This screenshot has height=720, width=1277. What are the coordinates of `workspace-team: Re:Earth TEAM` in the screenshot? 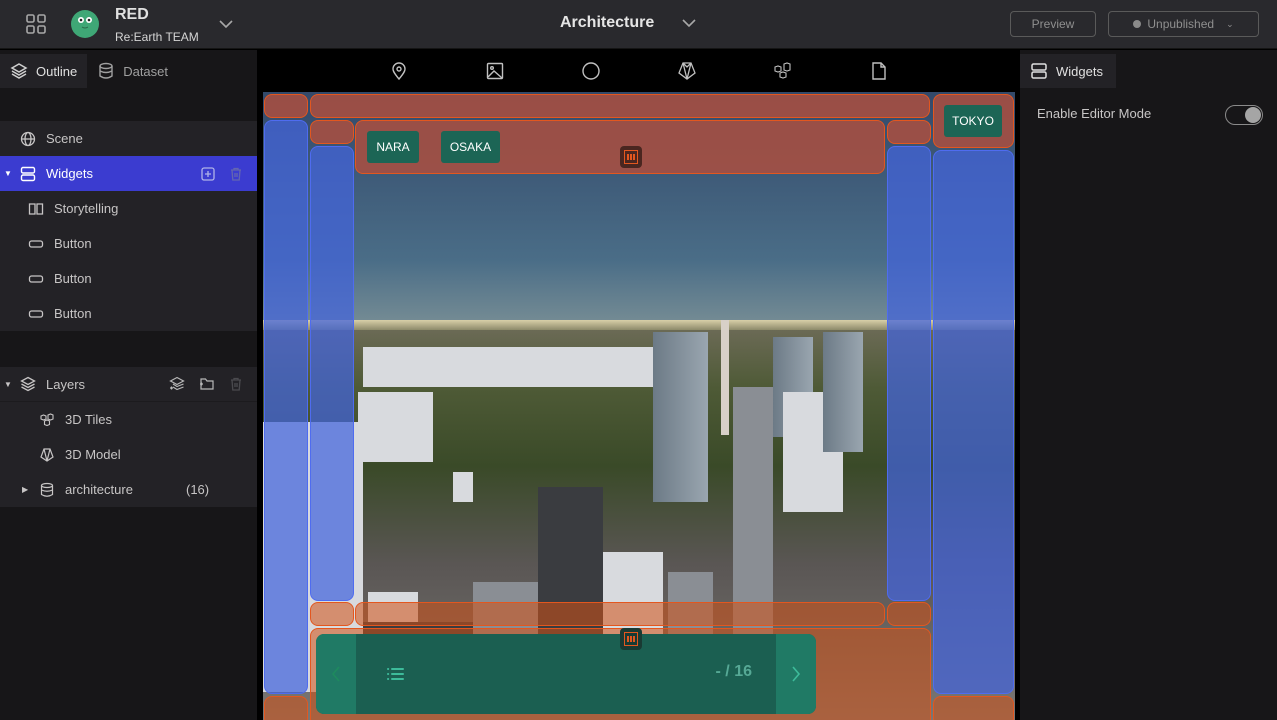 It's located at (157, 37).